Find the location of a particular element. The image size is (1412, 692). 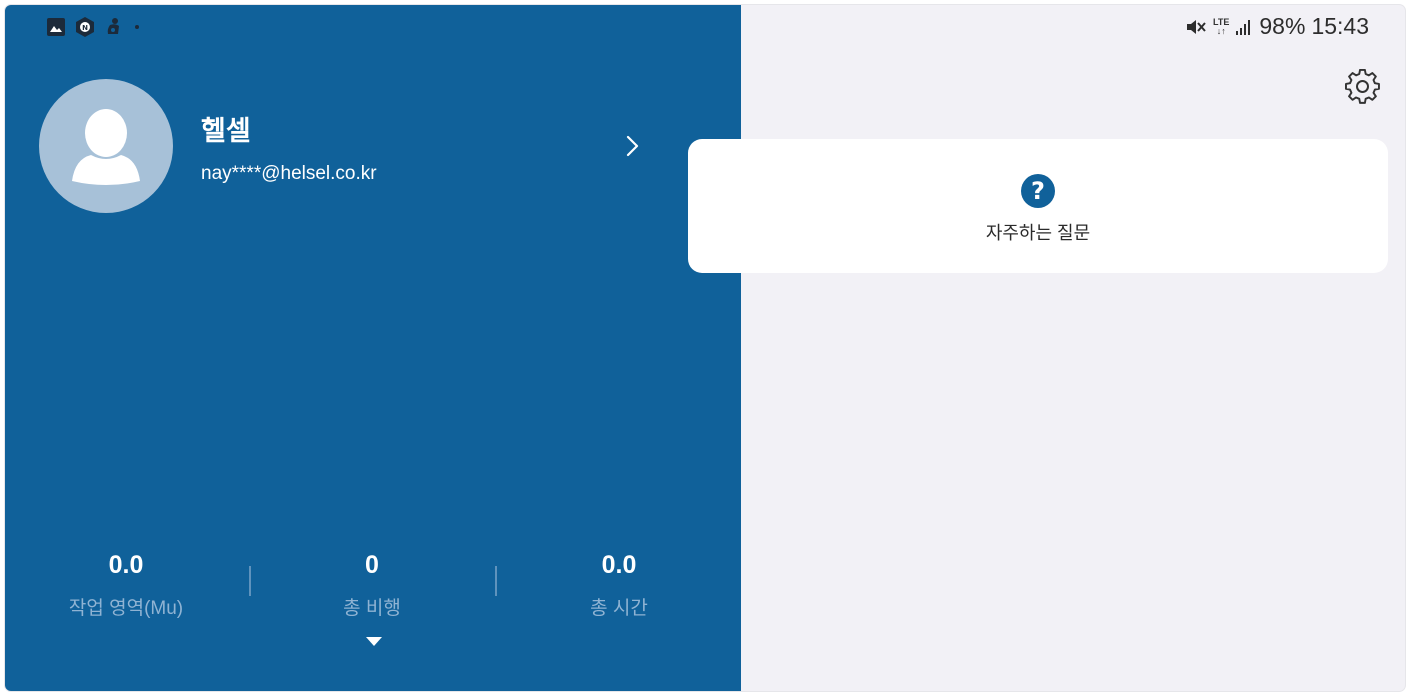

faq-card: ? 자주하는 질문 is located at coordinates (1038, 206).